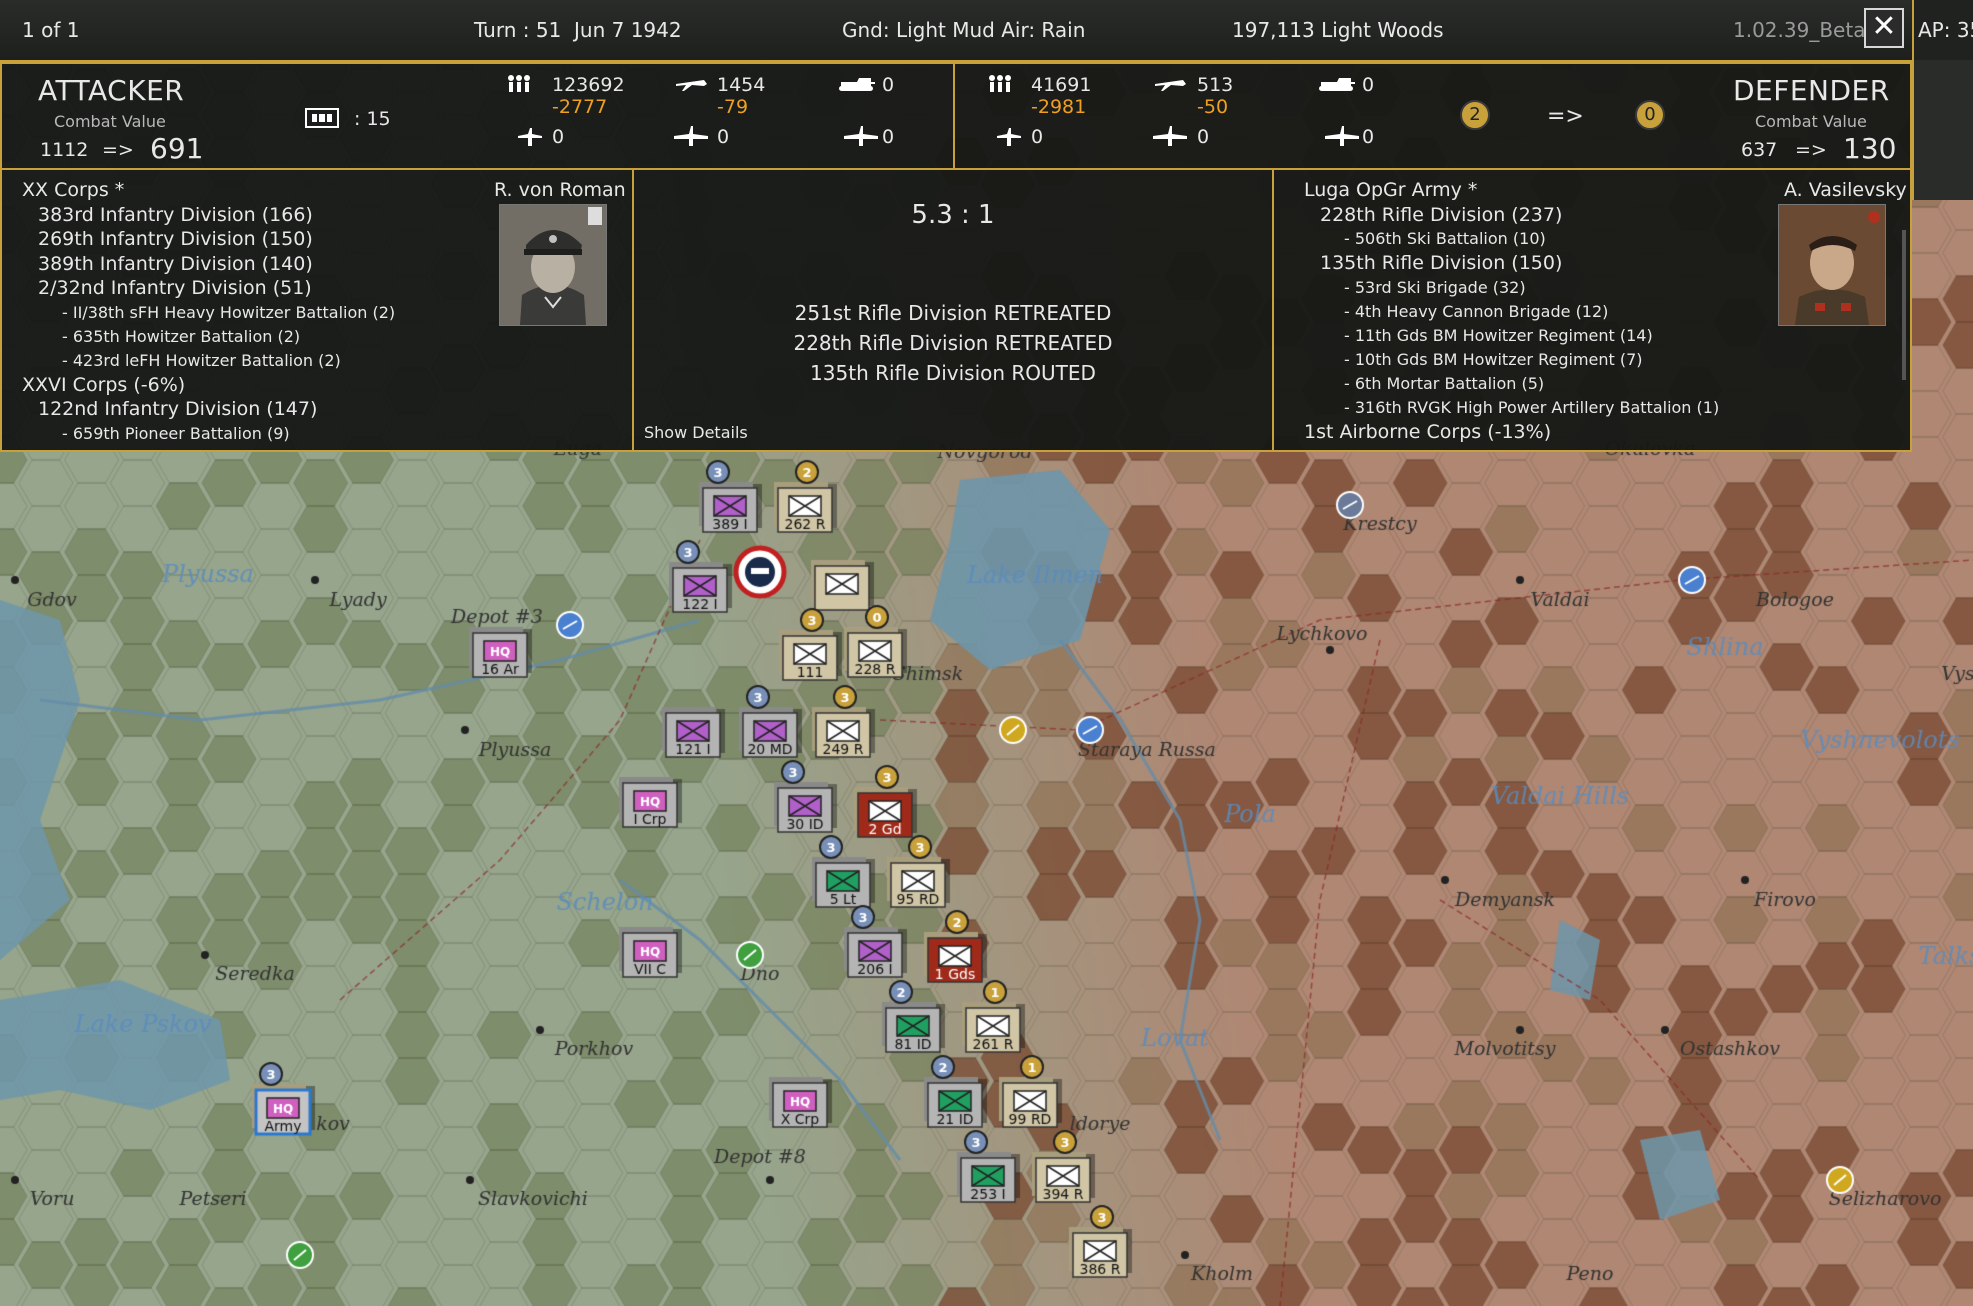 The image size is (1973, 1306). What do you see at coordinates (953, 343) in the screenshot?
I see `result-line-2: 228th Rifle Division RETREATED` at bounding box center [953, 343].